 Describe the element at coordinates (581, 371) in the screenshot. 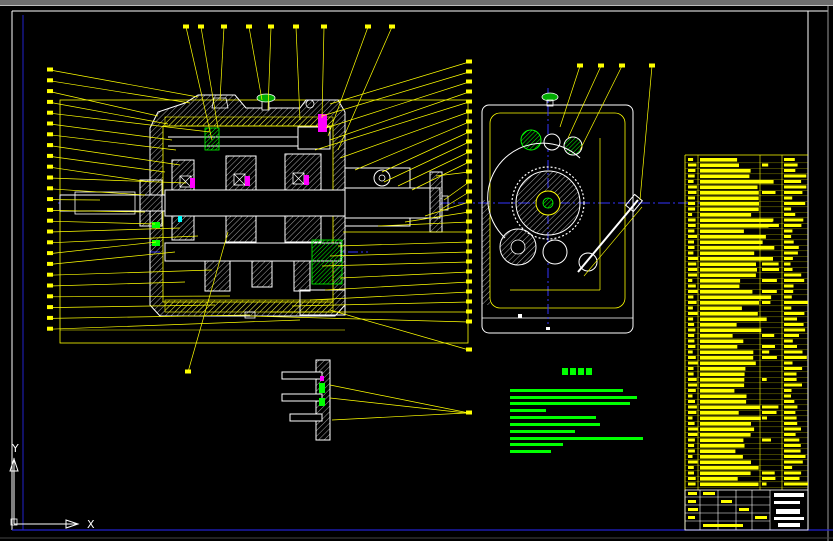

I see `notes-title-glyph` at that location.